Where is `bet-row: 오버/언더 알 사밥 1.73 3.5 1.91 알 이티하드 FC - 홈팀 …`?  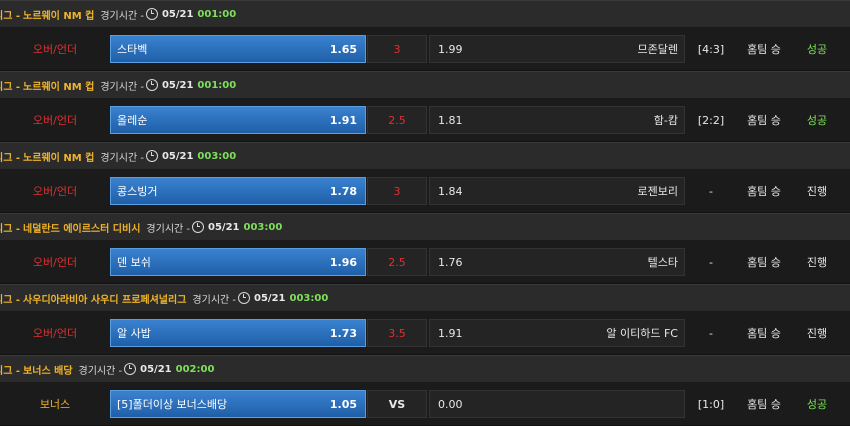
bet-row: 오버/언더 알 사밥 1.73 3.5 1.91 알 이티하드 FC - 홈팀 … is located at coordinates (425, 333).